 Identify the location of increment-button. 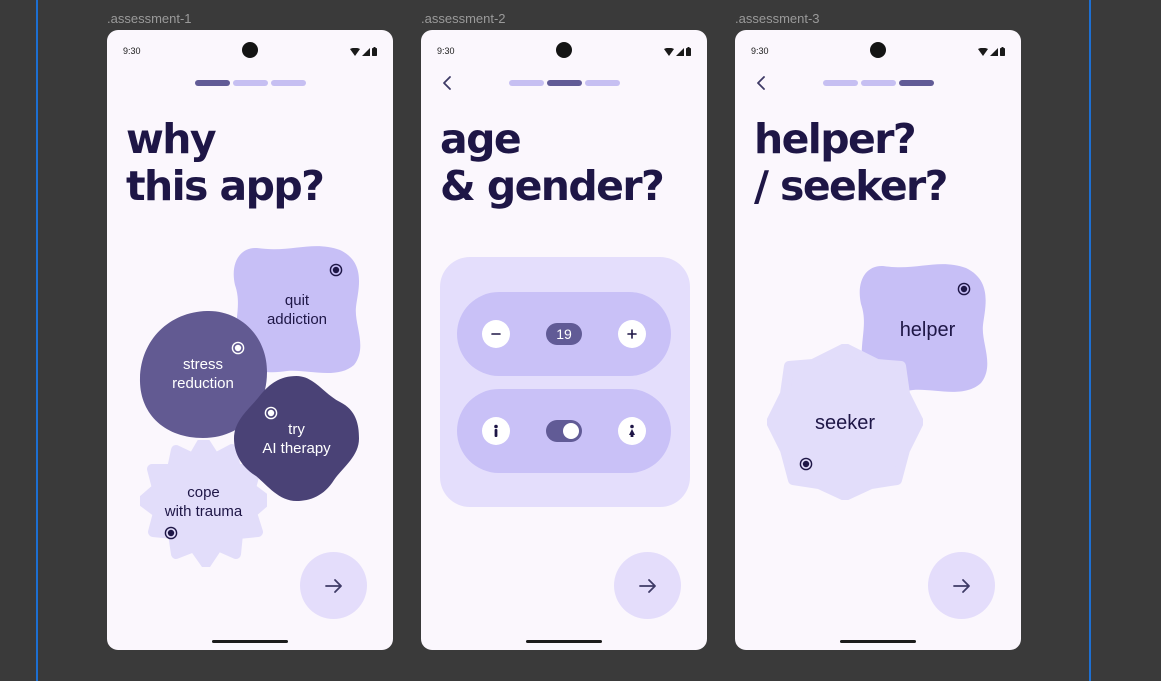
(632, 334).